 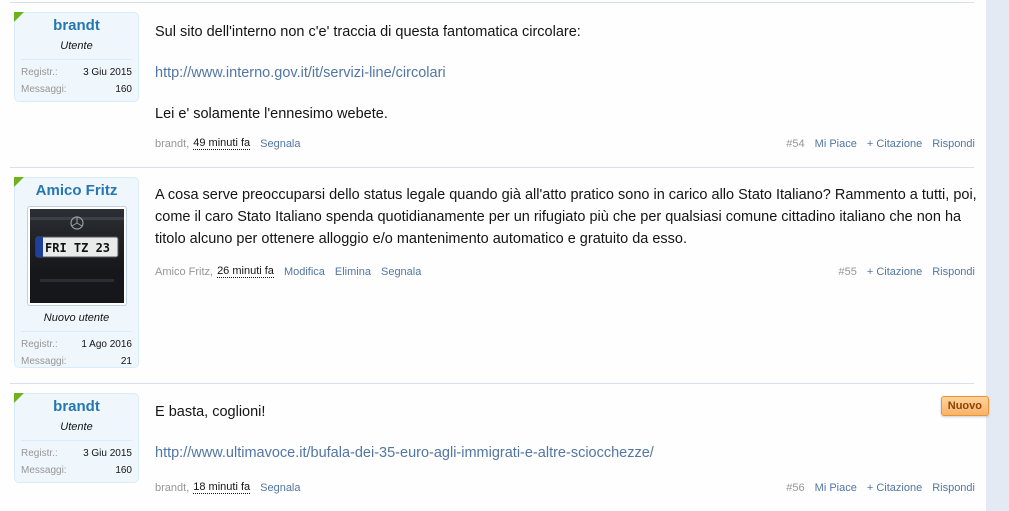 I want to click on user-title: Nuovo utente, so click(x=76, y=318).